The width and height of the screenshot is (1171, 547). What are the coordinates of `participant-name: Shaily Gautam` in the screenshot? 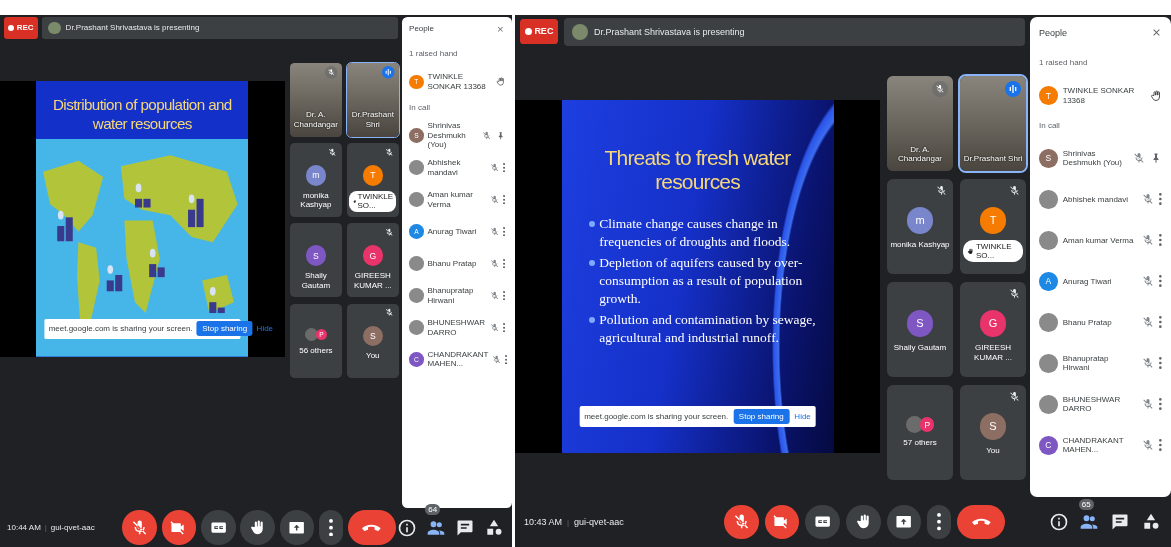 It's located at (316, 281).